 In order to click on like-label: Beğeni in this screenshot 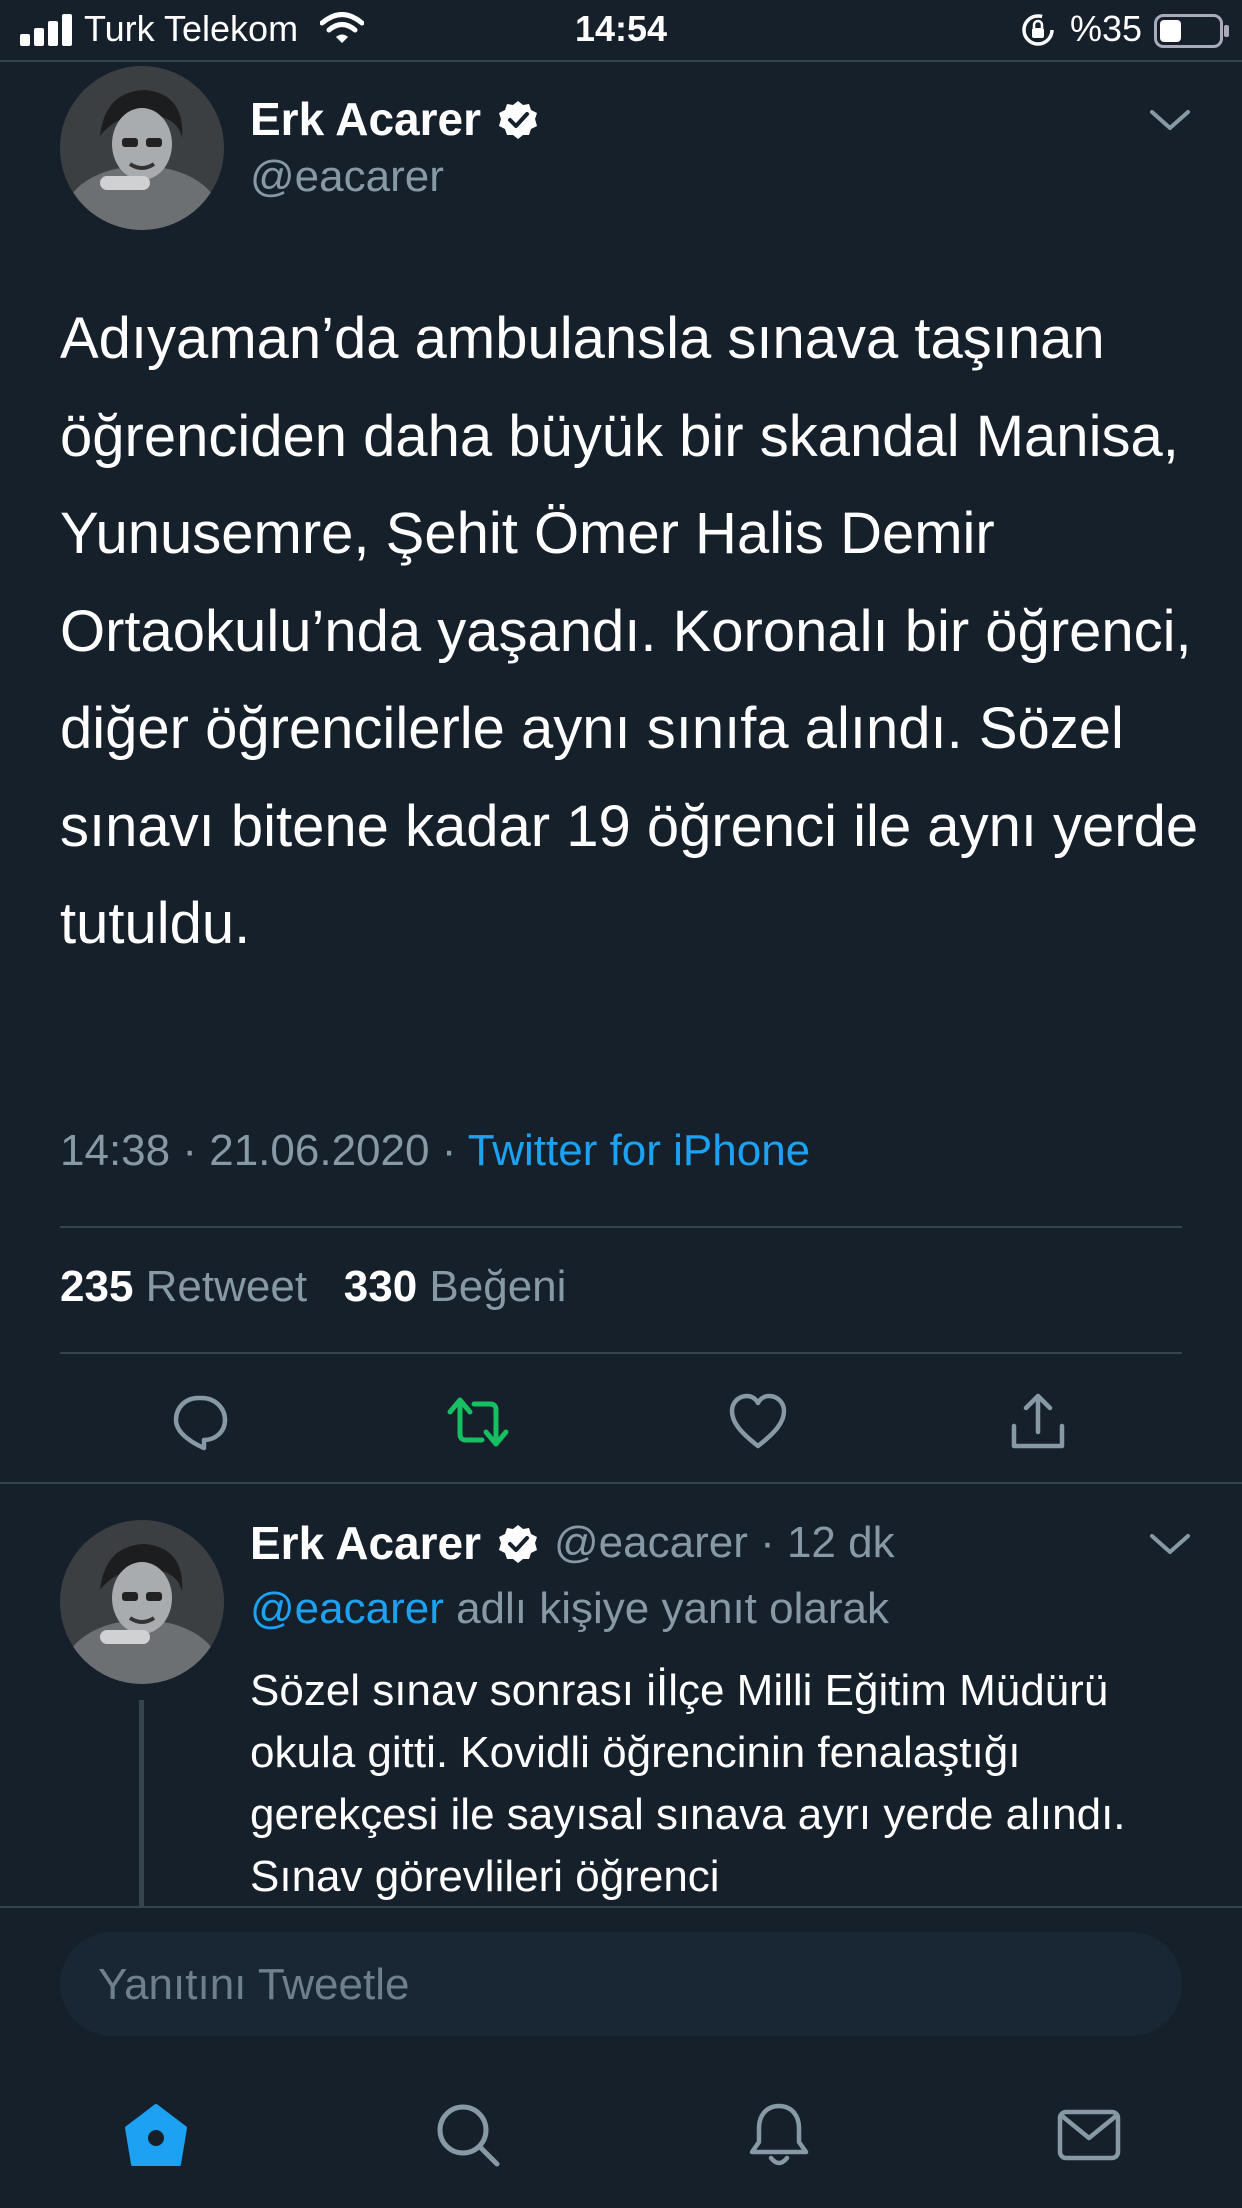, I will do `click(497, 1286)`.